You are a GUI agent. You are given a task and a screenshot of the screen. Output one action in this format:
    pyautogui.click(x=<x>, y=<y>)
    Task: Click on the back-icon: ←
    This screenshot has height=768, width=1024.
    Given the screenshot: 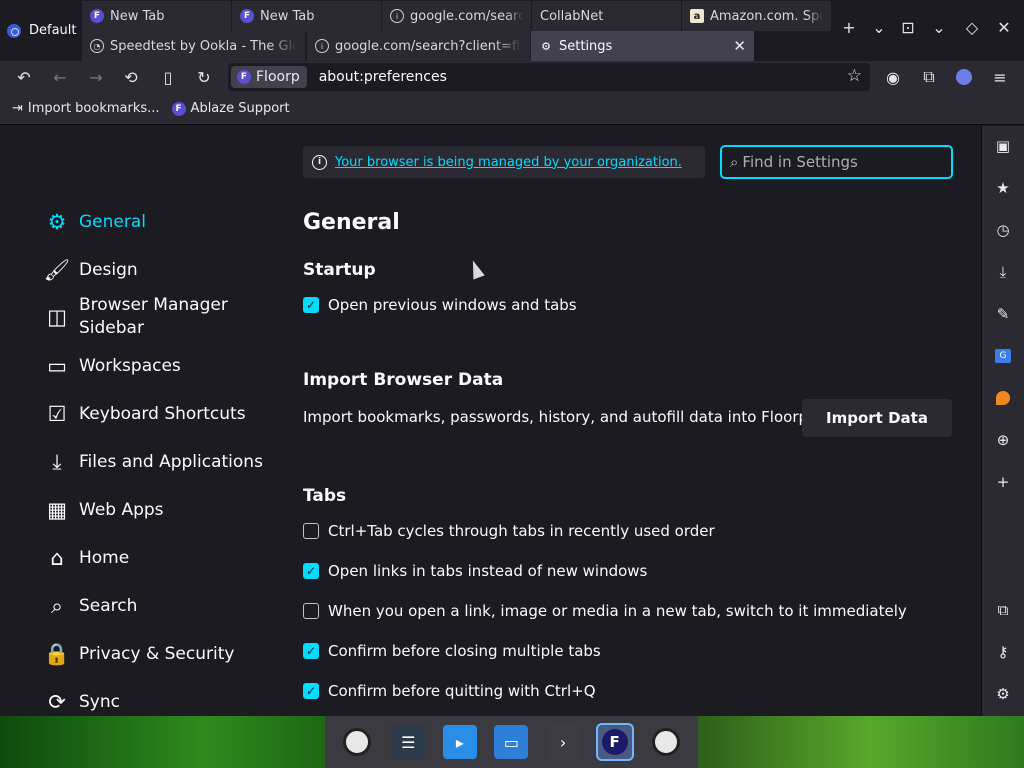 What is the action you would take?
    pyautogui.click(x=60, y=77)
    